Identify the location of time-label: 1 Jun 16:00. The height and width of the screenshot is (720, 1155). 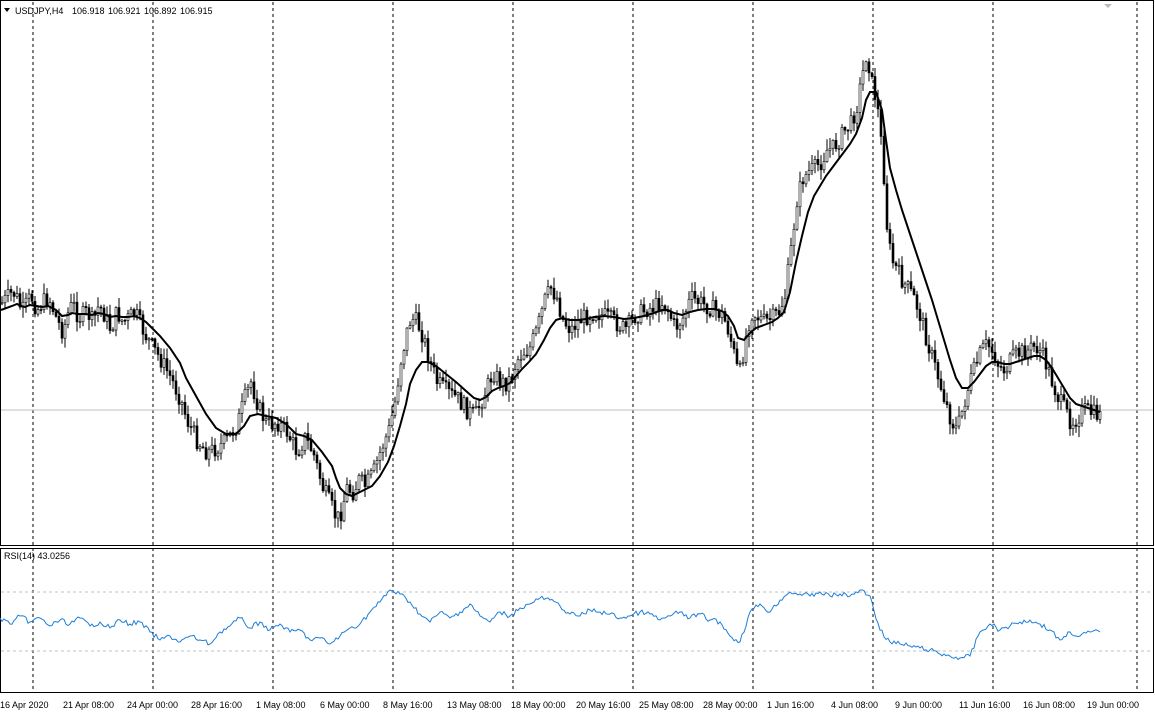
(790, 705).